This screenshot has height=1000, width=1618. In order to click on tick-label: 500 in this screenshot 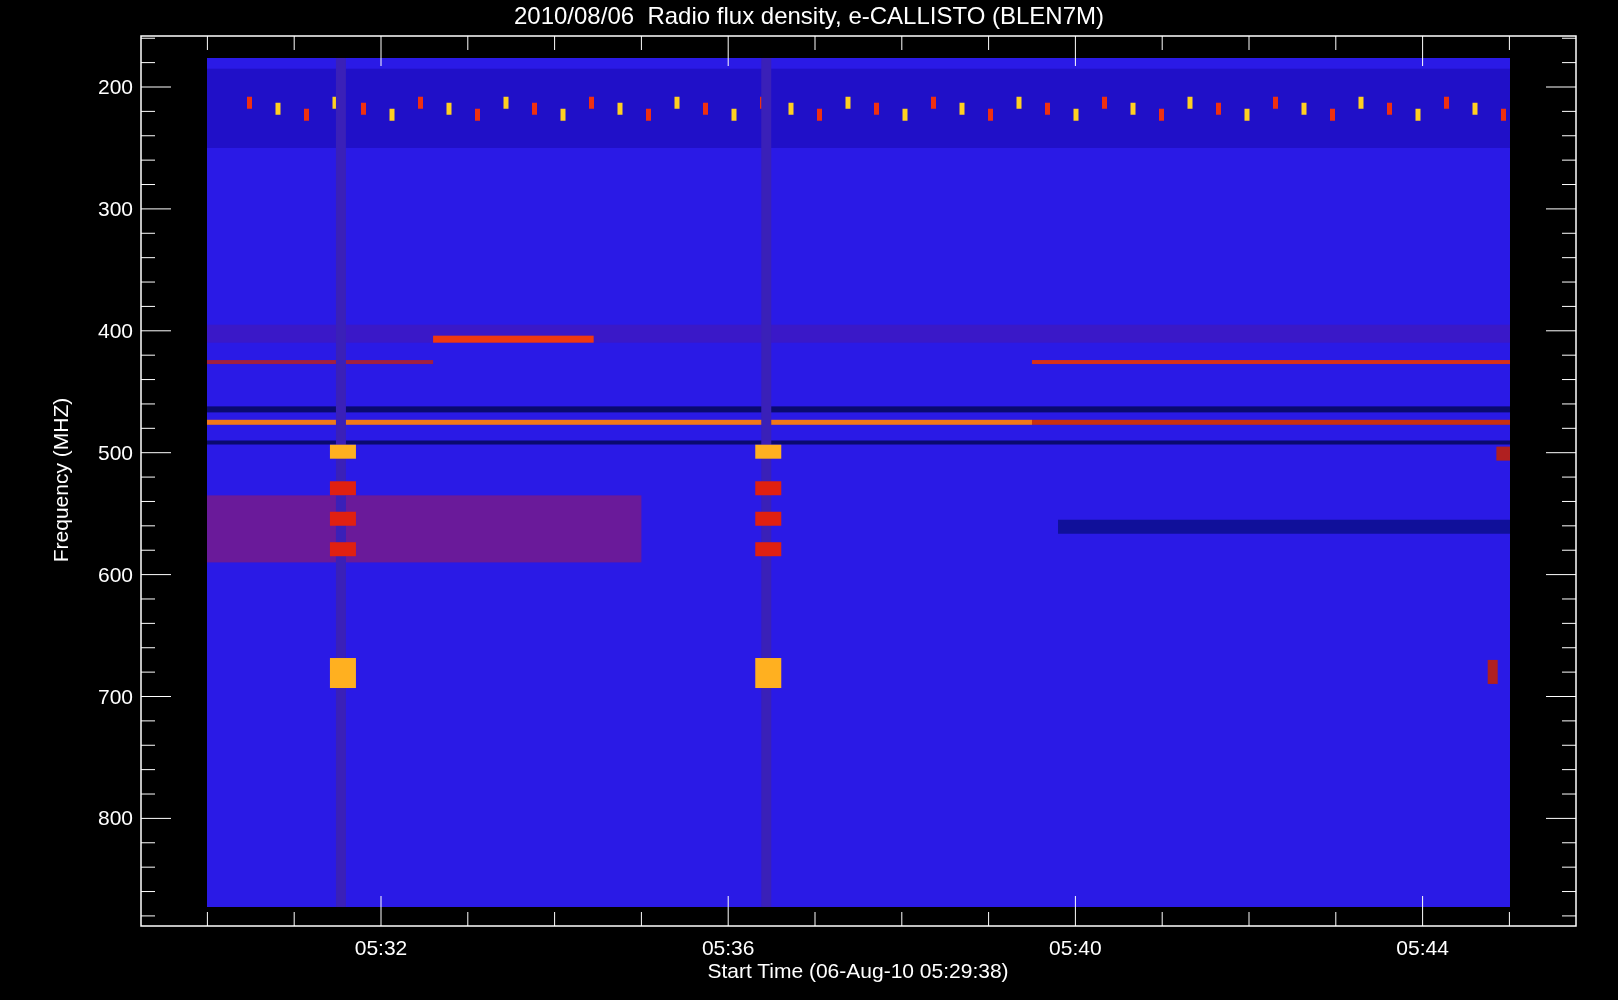, I will do `click(115, 452)`.